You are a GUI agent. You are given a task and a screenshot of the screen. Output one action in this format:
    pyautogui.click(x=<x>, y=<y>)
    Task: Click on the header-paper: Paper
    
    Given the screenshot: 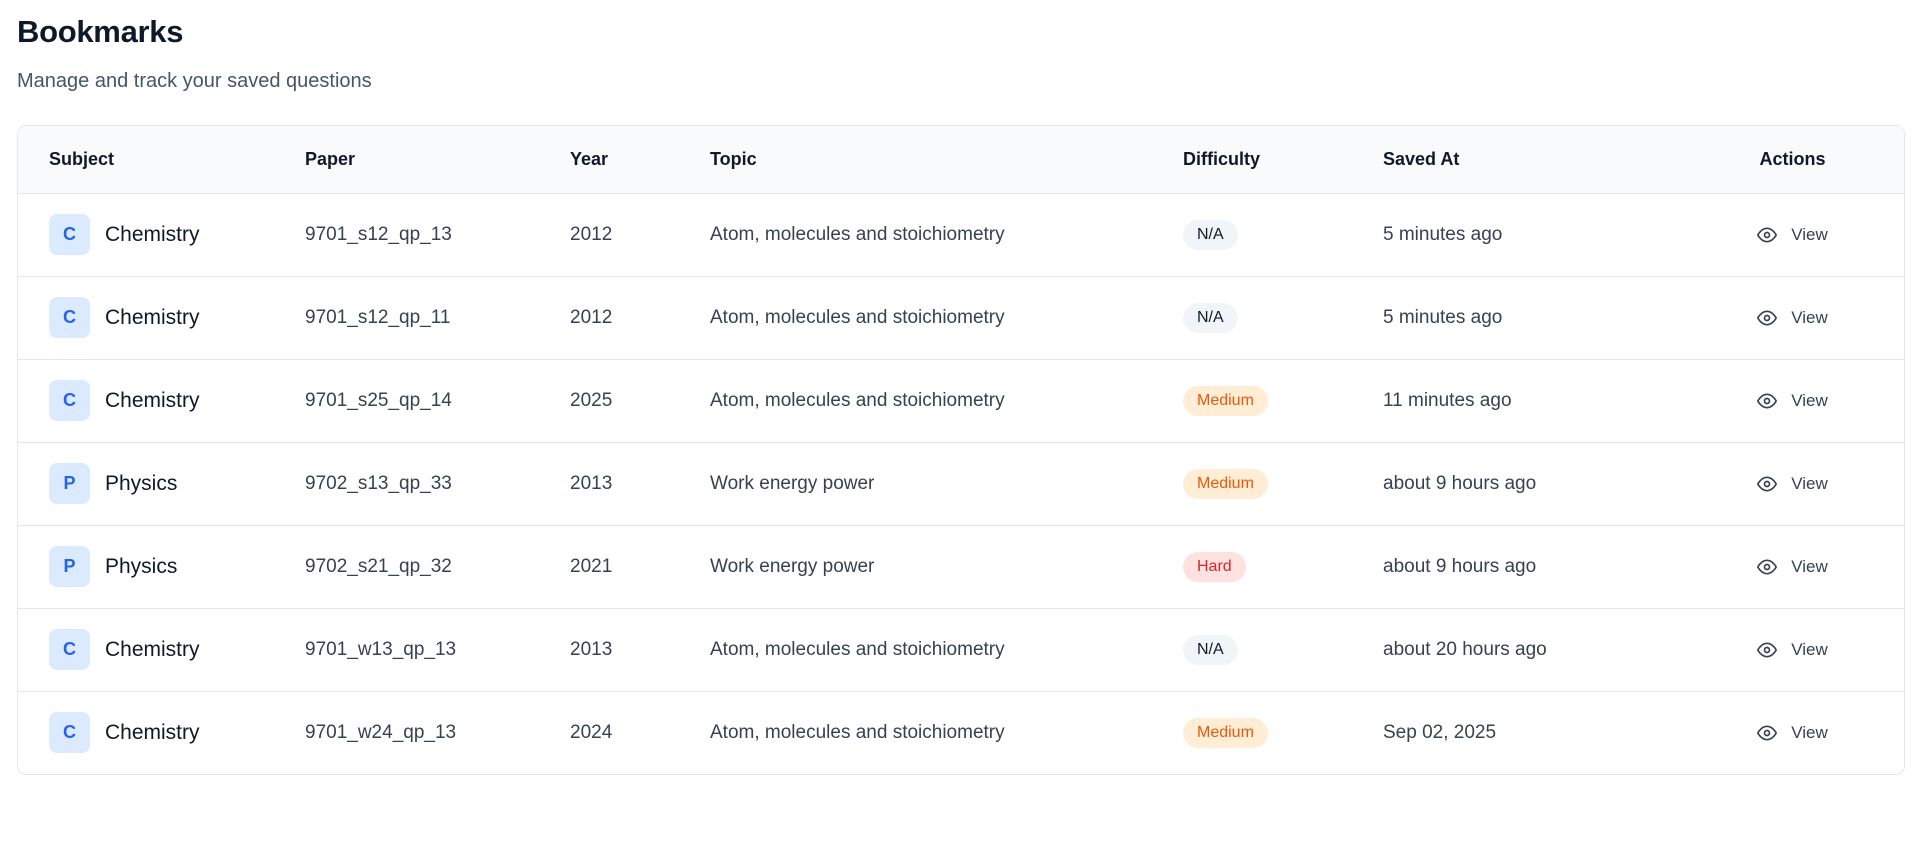 What is the action you would take?
    pyautogui.click(x=437, y=160)
    